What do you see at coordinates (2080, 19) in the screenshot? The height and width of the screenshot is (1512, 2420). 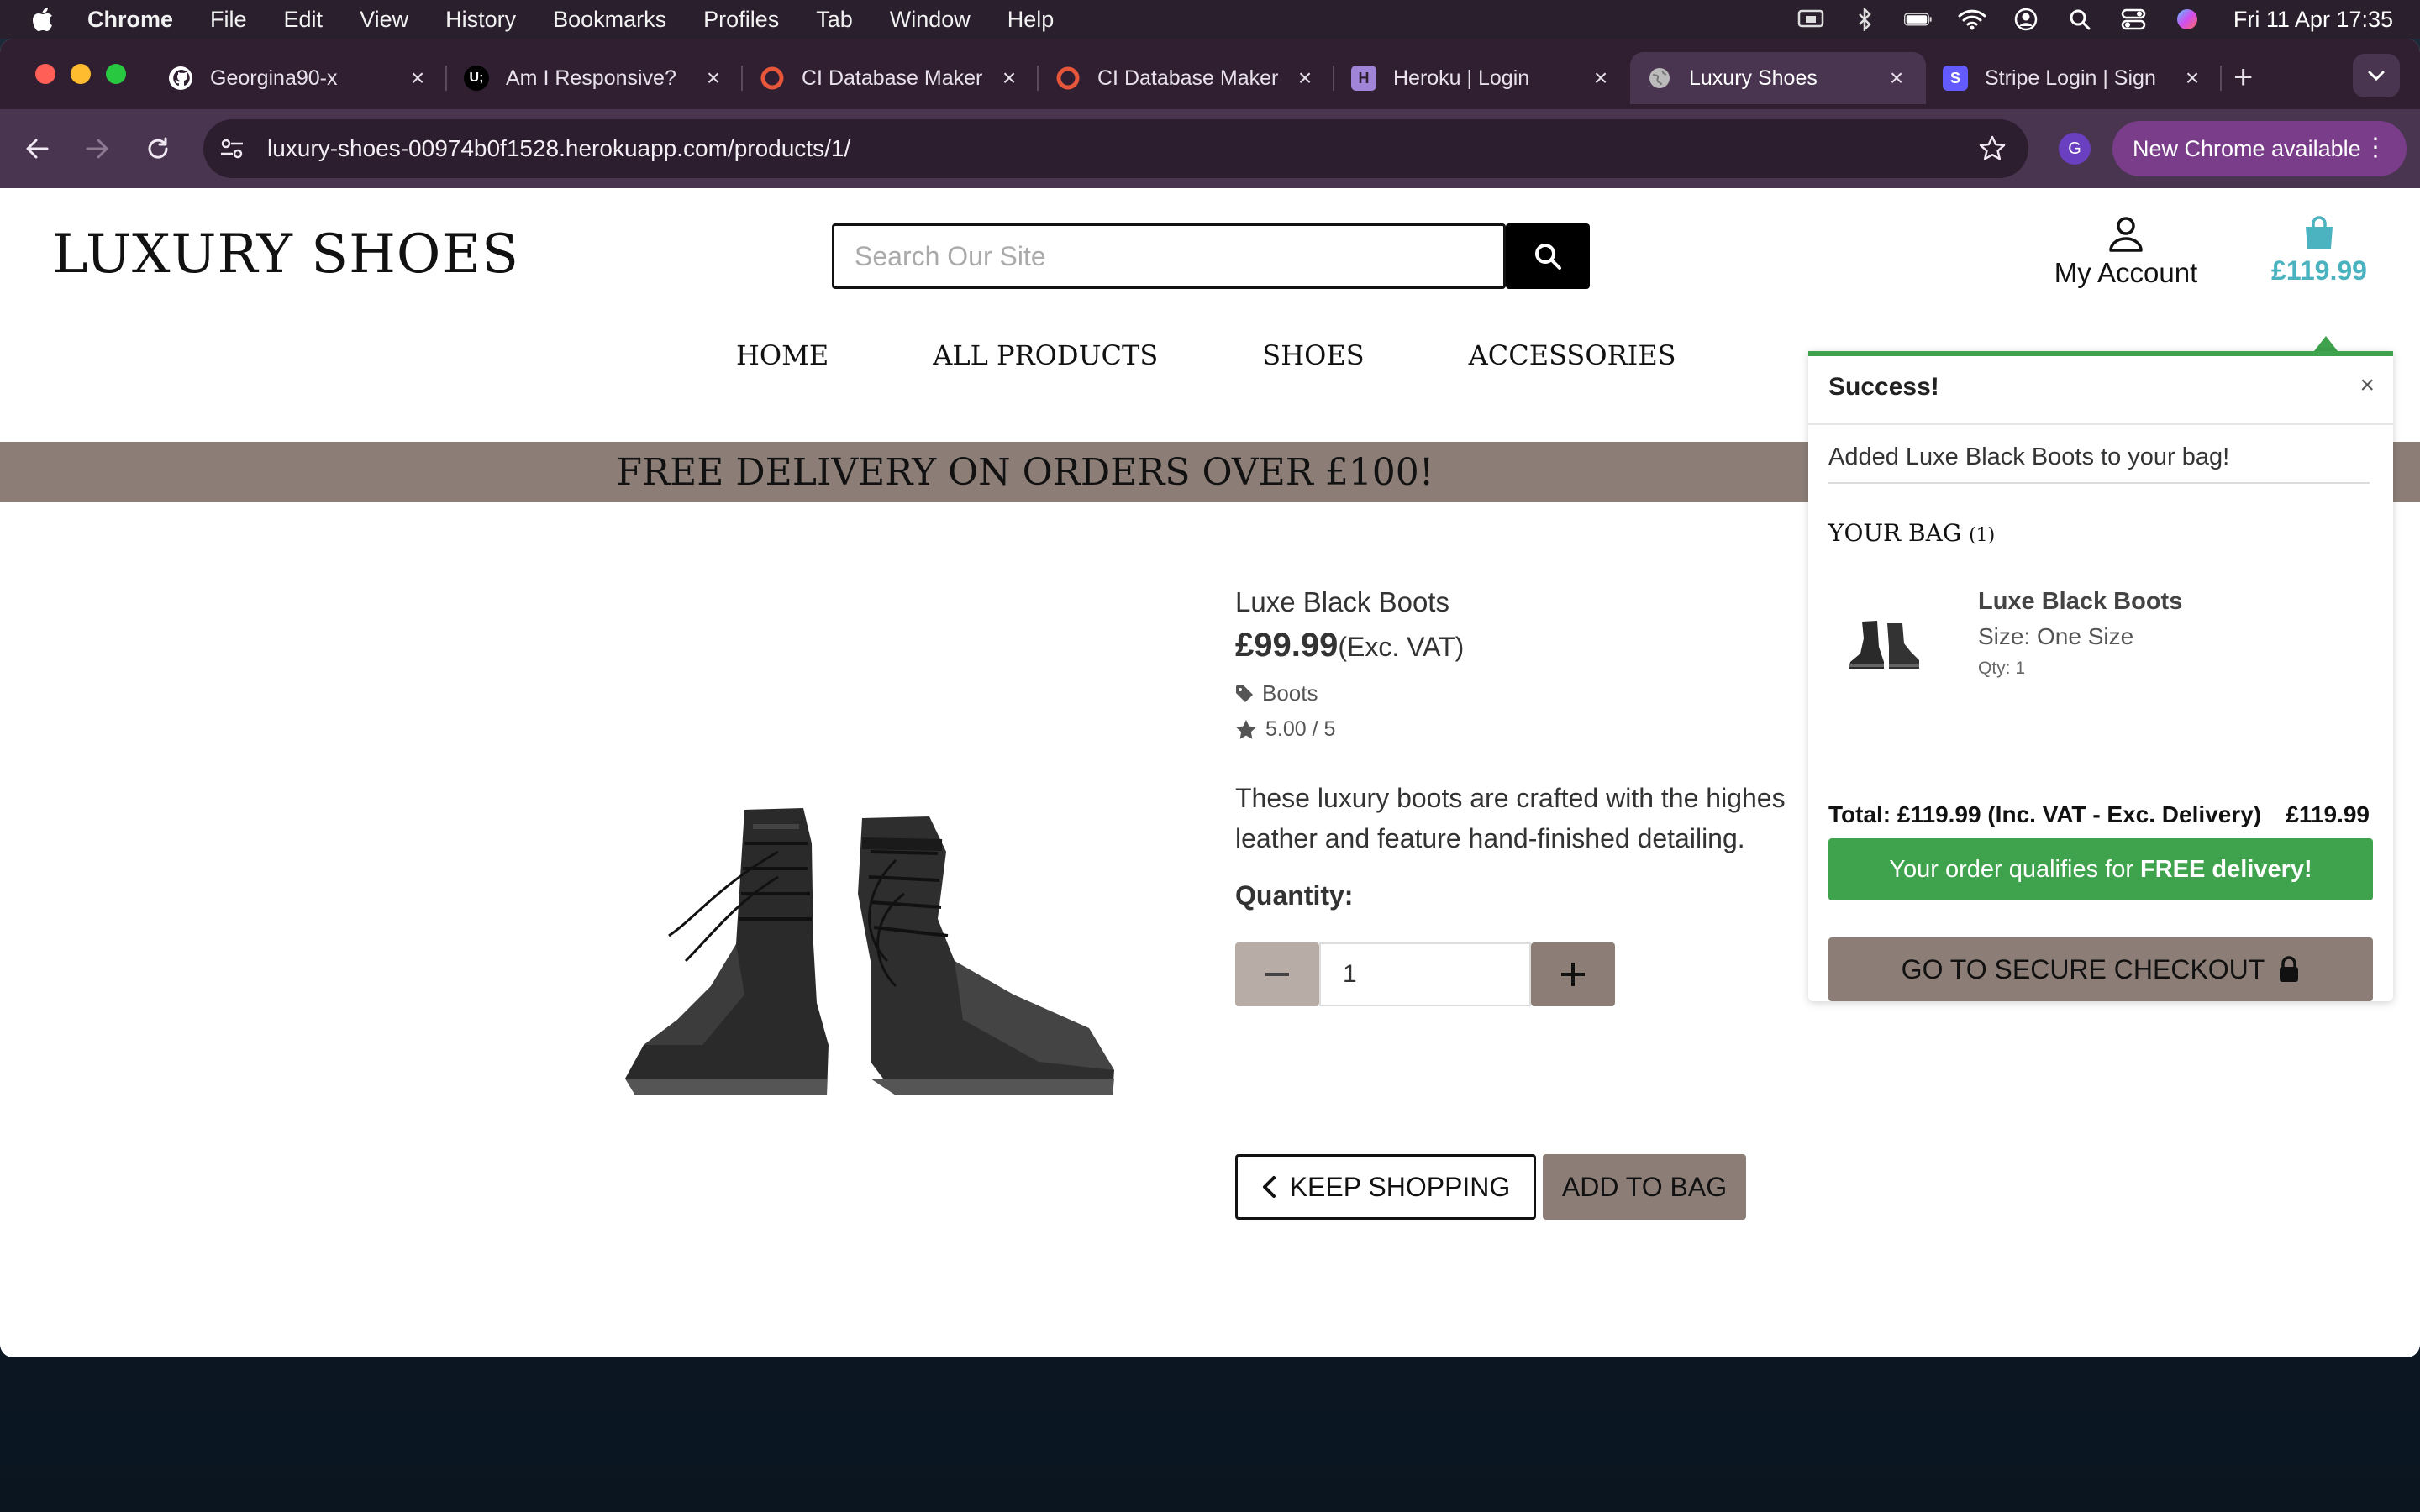 I see `spotlight-search-icon` at bounding box center [2080, 19].